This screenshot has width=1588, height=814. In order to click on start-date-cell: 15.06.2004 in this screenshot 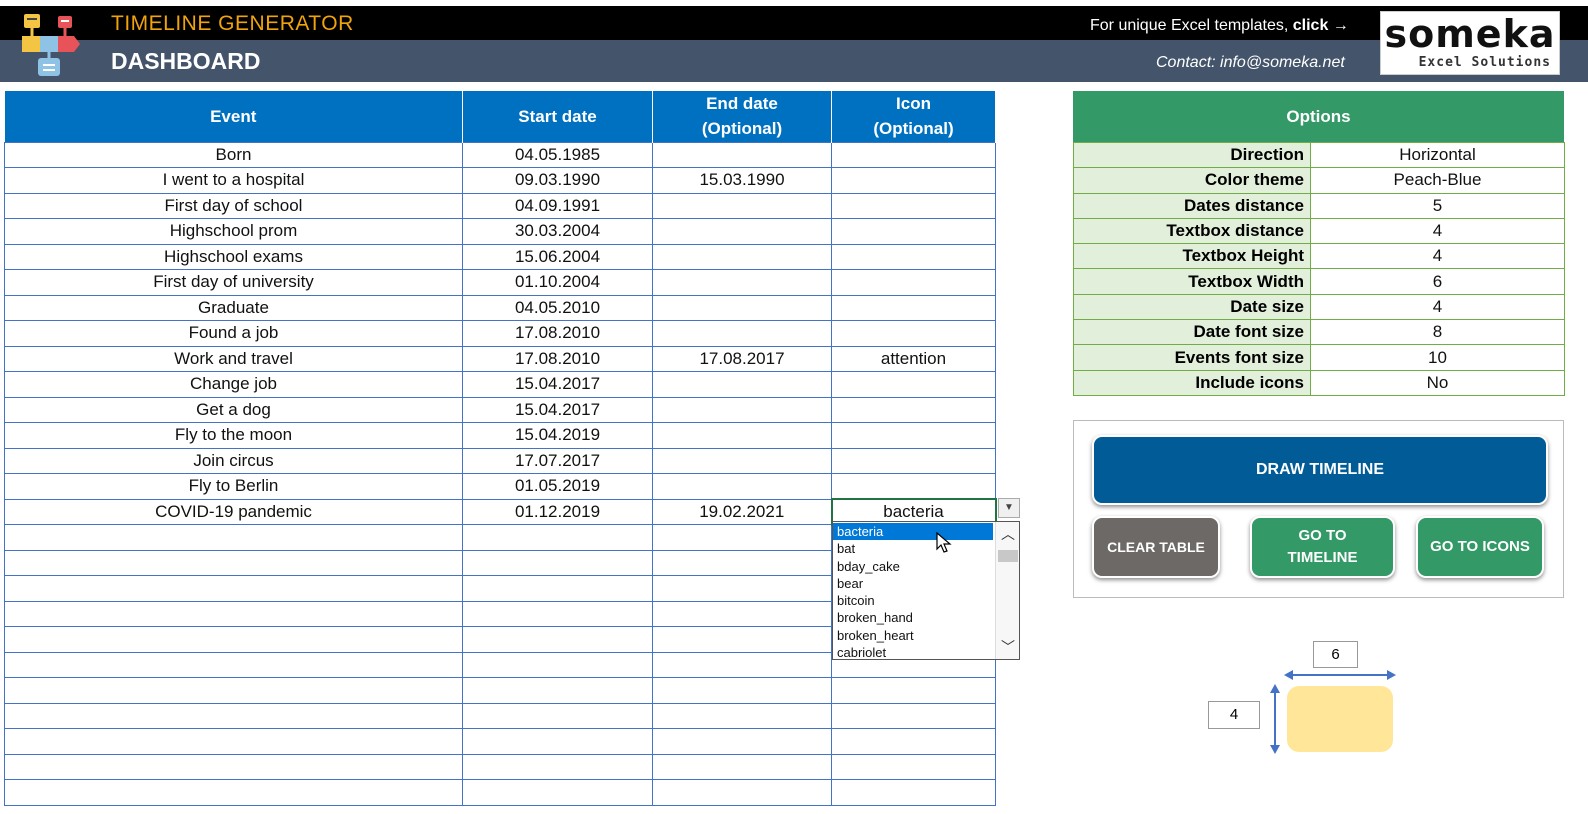, I will do `click(557, 256)`.